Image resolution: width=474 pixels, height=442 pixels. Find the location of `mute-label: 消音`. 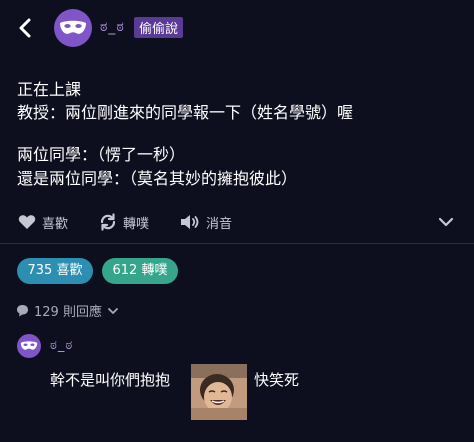

mute-label: 消音 is located at coordinates (219, 224).